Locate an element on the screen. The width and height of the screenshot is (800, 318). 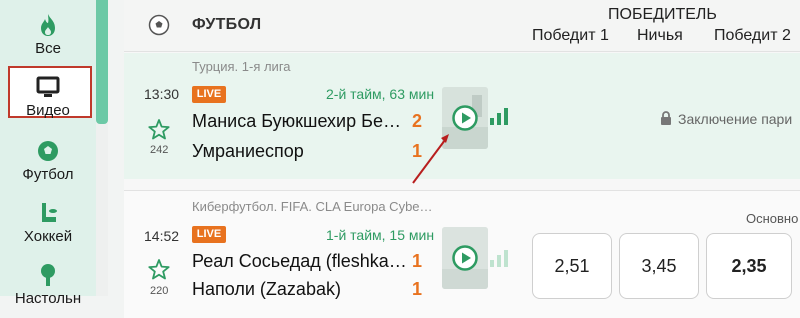
betting-status-text: Заключение пари is located at coordinates (735, 119).